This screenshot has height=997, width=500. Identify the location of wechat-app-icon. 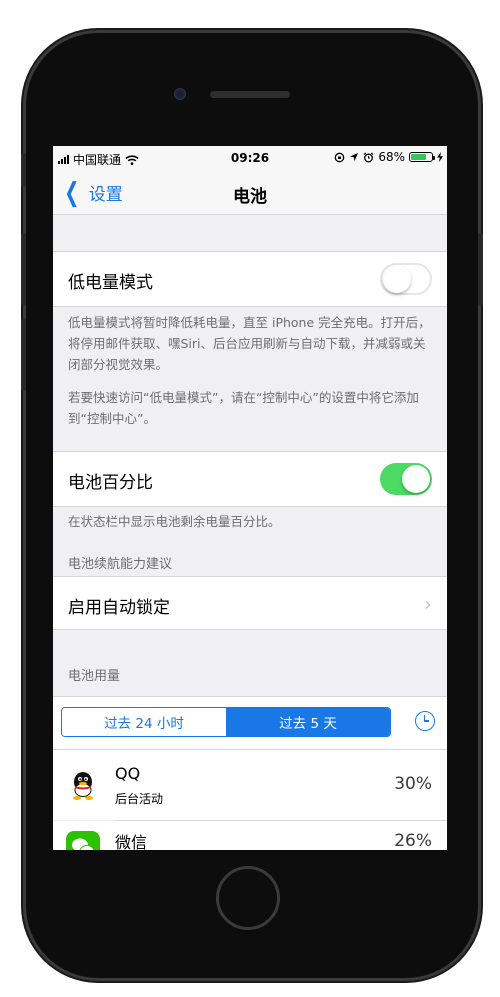
(83, 840).